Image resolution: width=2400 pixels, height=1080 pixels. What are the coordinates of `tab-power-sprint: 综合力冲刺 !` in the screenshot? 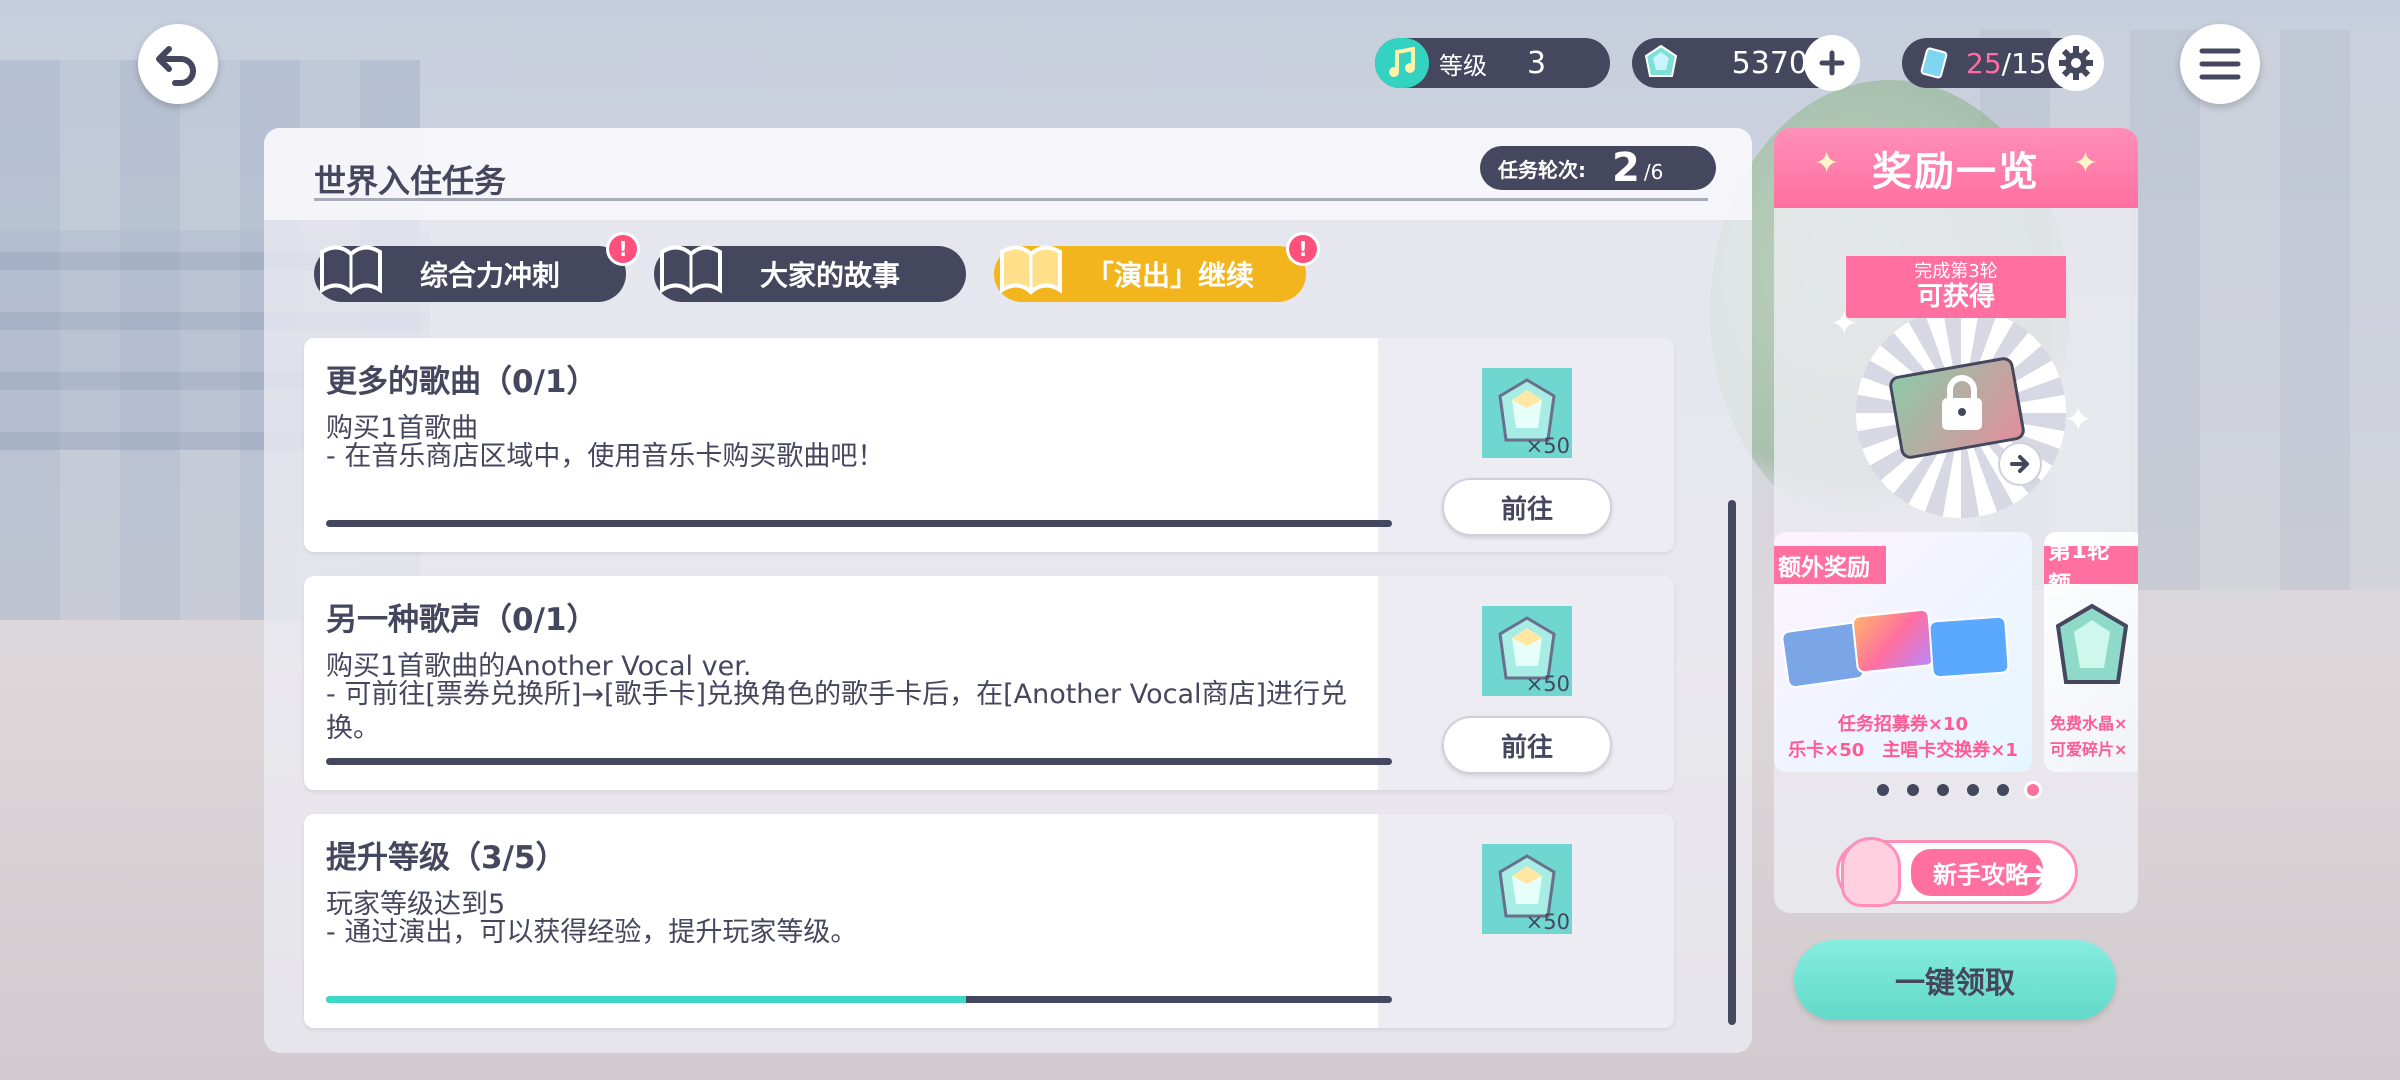 It's located at (477, 267).